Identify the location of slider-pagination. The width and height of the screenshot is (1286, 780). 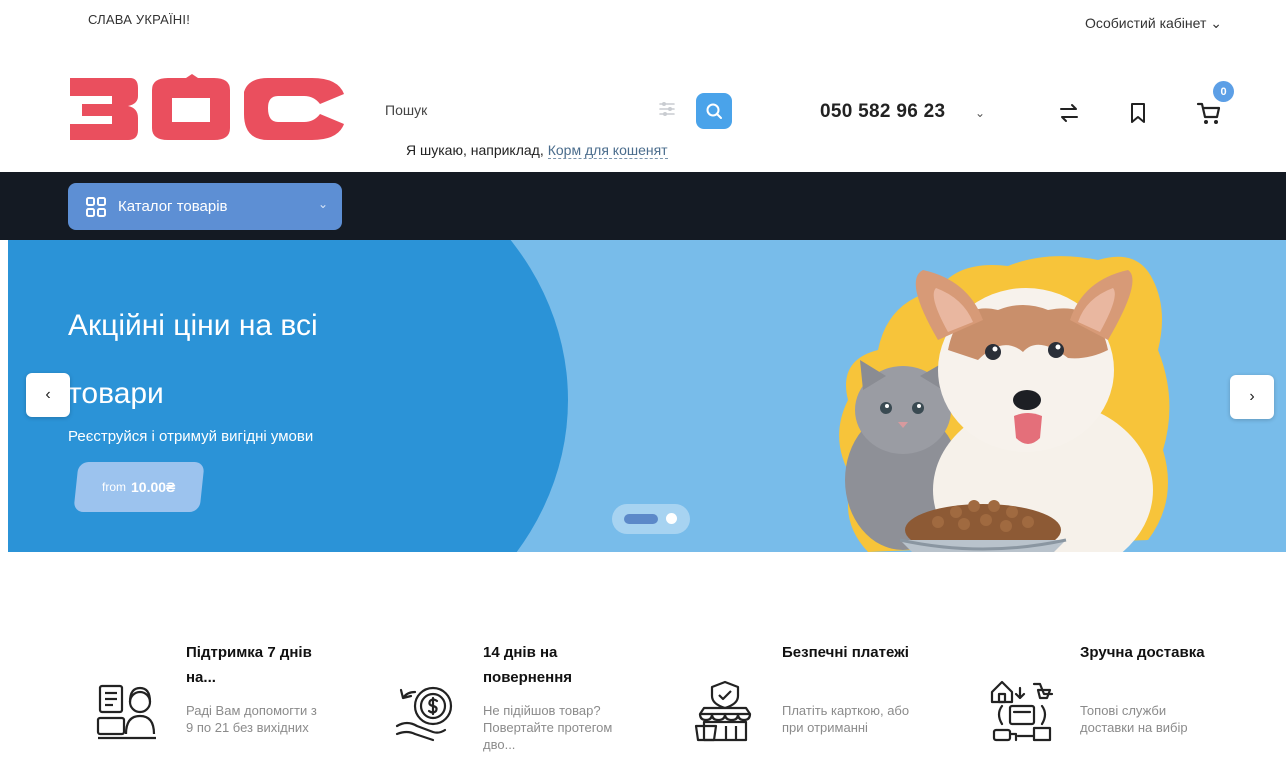
(651, 519).